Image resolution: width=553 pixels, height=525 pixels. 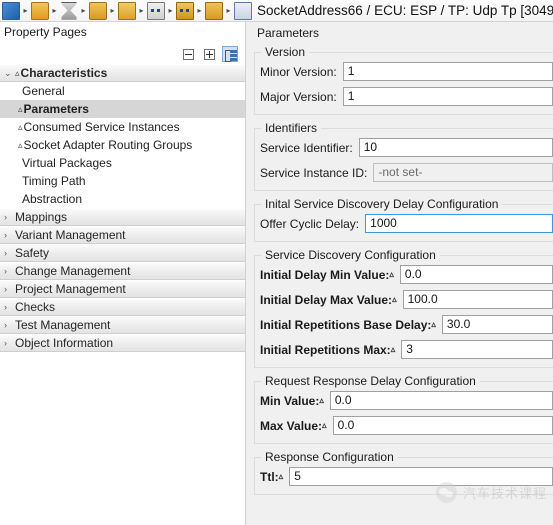 I want to click on sidebar-item-label: Timing Path, so click(x=54, y=181).